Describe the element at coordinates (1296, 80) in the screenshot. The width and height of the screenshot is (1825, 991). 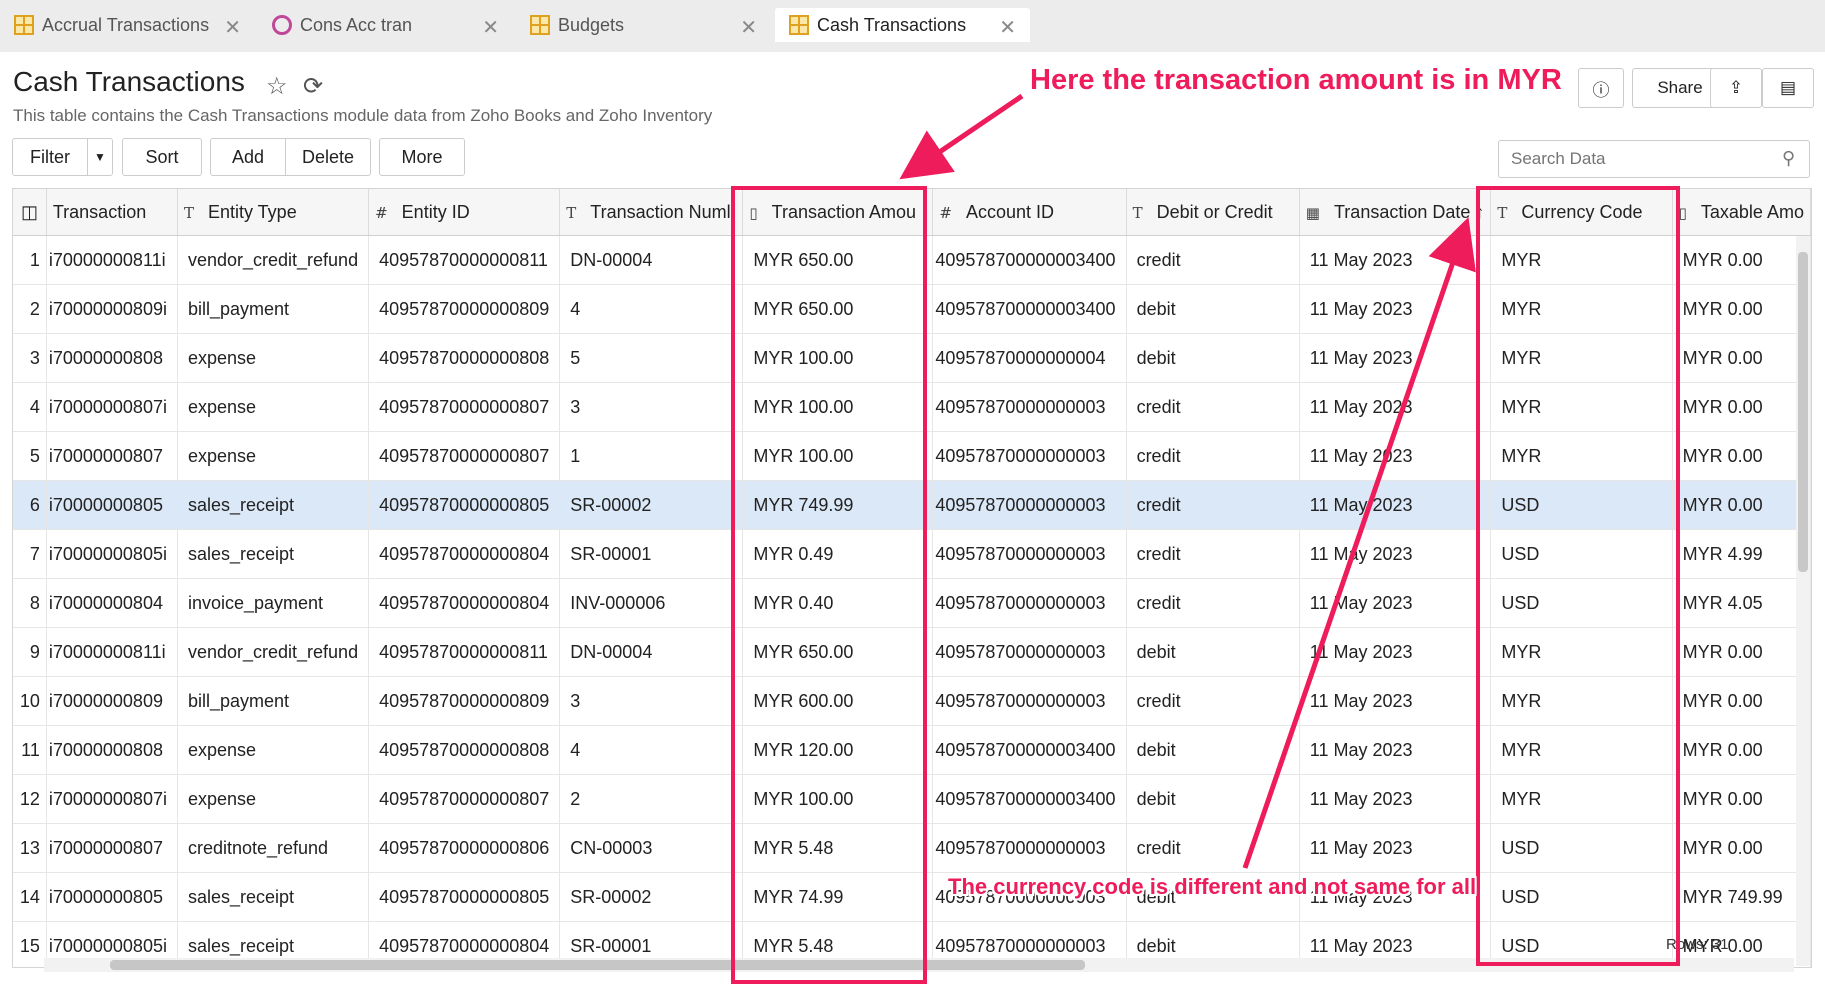
I see `annotation-amount: Here the transaction amount is in MYR` at that location.